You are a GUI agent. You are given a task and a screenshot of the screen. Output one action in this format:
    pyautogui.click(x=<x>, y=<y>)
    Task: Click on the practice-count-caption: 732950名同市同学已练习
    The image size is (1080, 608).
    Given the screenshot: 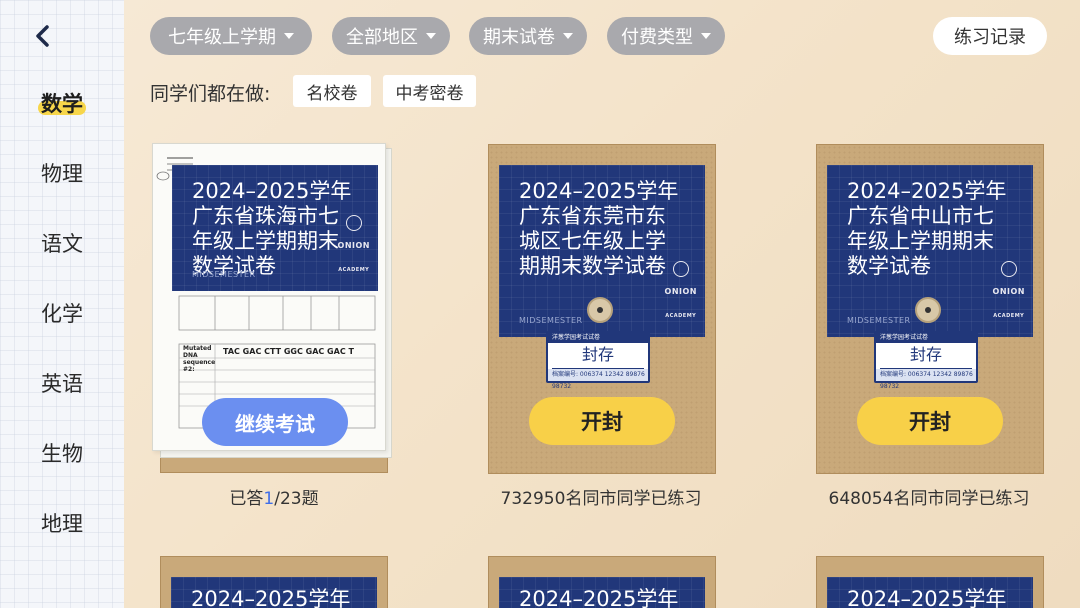 What is the action you would take?
    pyautogui.click(x=601, y=499)
    